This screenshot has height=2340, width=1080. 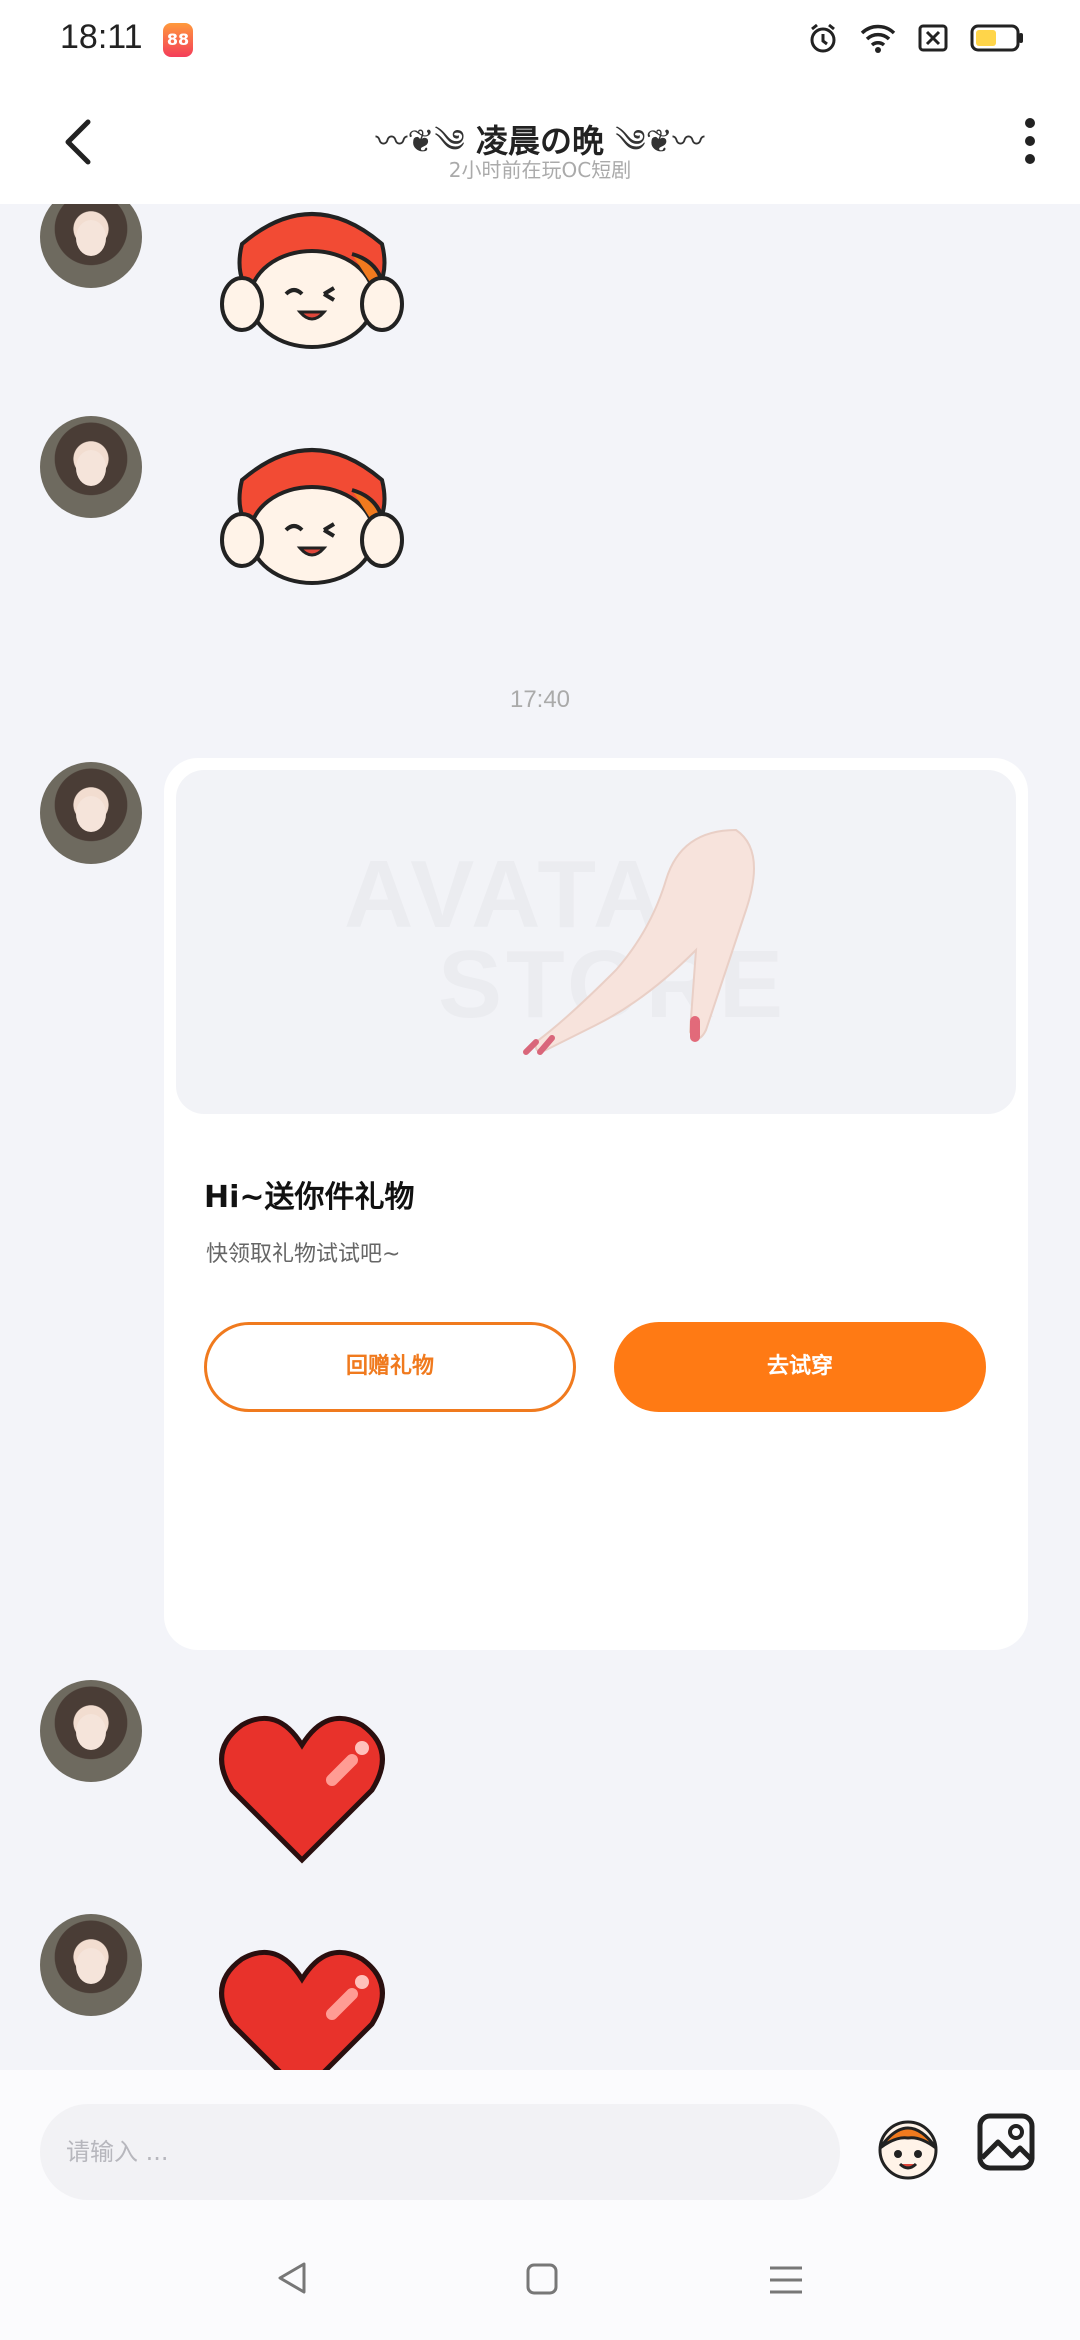 What do you see at coordinates (997, 40) in the screenshot?
I see `battery-icon` at bounding box center [997, 40].